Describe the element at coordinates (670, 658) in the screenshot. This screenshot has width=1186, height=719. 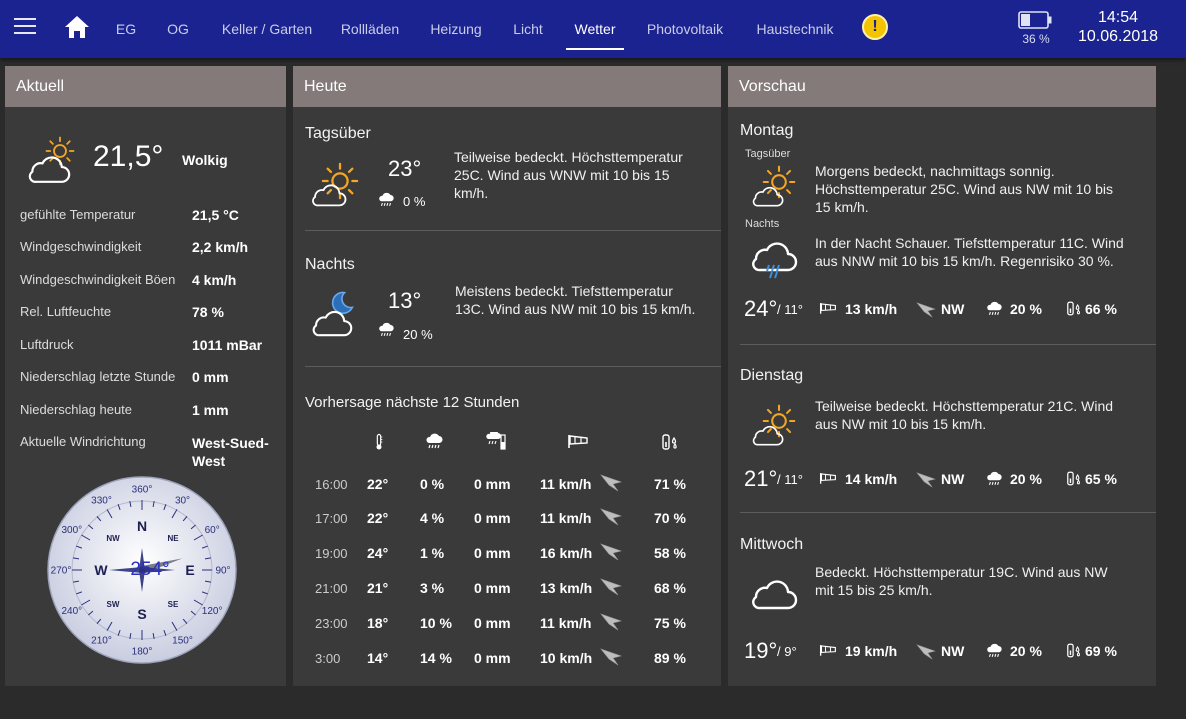
I see `forecast-humidity: 89 %` at that location.